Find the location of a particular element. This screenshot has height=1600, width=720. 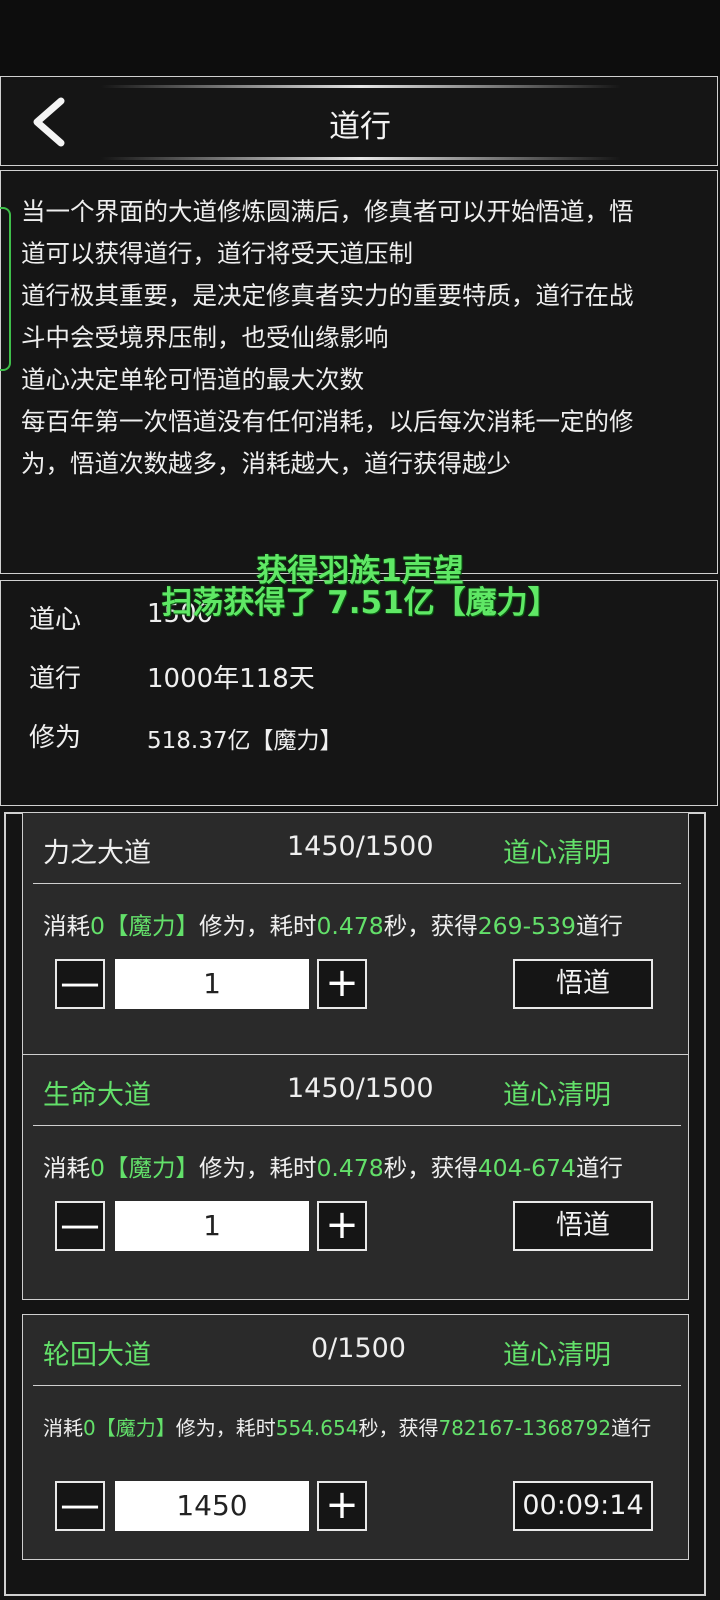

header-rule-bottom is located at coordinates (361, 158).